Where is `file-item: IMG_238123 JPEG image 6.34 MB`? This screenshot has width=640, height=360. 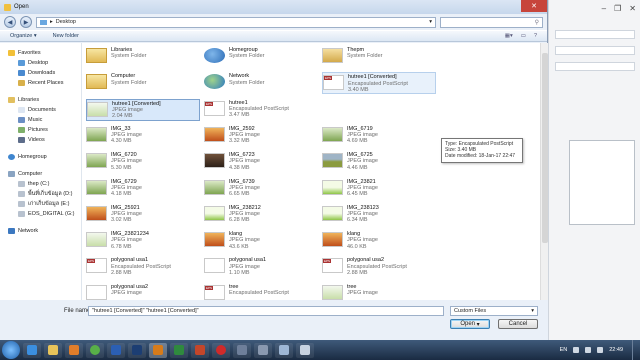 file-item: IMG_238123 JPEG image 6.34 MB is located at coordinates (379, 215).